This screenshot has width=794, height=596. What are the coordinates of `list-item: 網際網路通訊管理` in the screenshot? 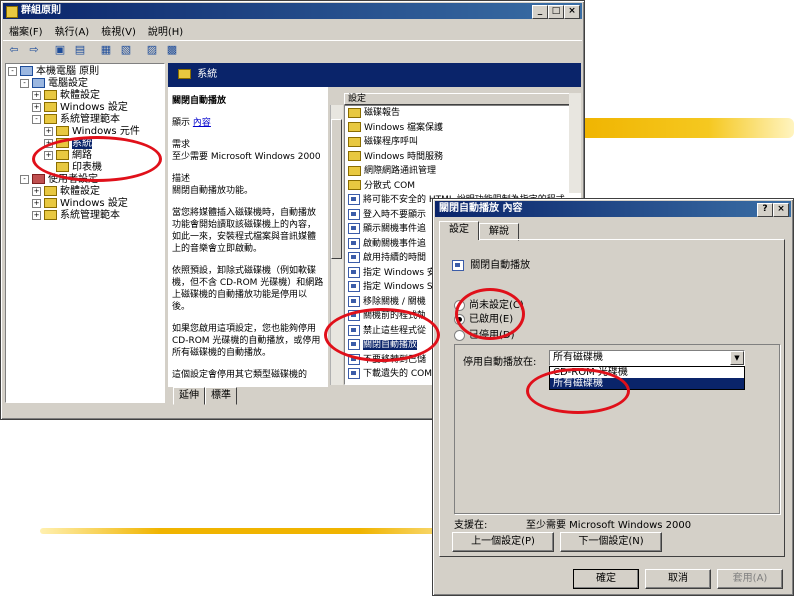 It's located at (392, 171).